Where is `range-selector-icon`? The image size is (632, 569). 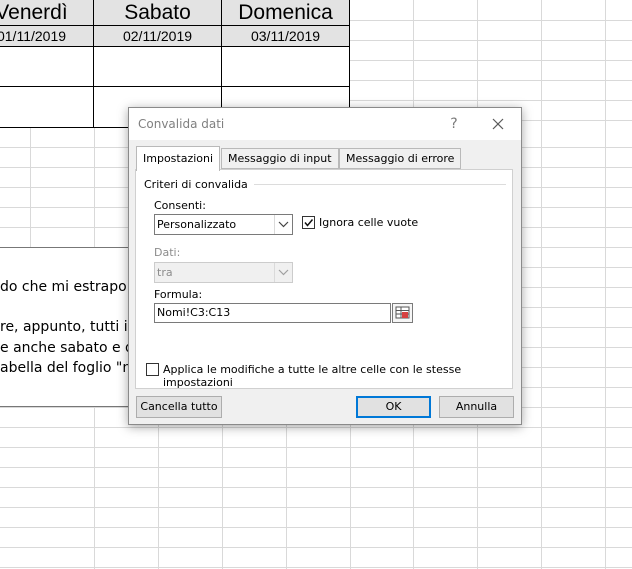 range-selector-icon is located at coordinates (402, 312).